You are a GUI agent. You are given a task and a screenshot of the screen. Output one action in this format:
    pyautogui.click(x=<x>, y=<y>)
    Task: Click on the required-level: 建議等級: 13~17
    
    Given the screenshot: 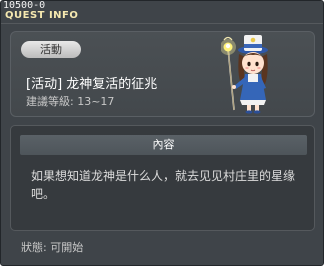 What is the action you would take?
    pyautogui.click(x=70, y=101)
    